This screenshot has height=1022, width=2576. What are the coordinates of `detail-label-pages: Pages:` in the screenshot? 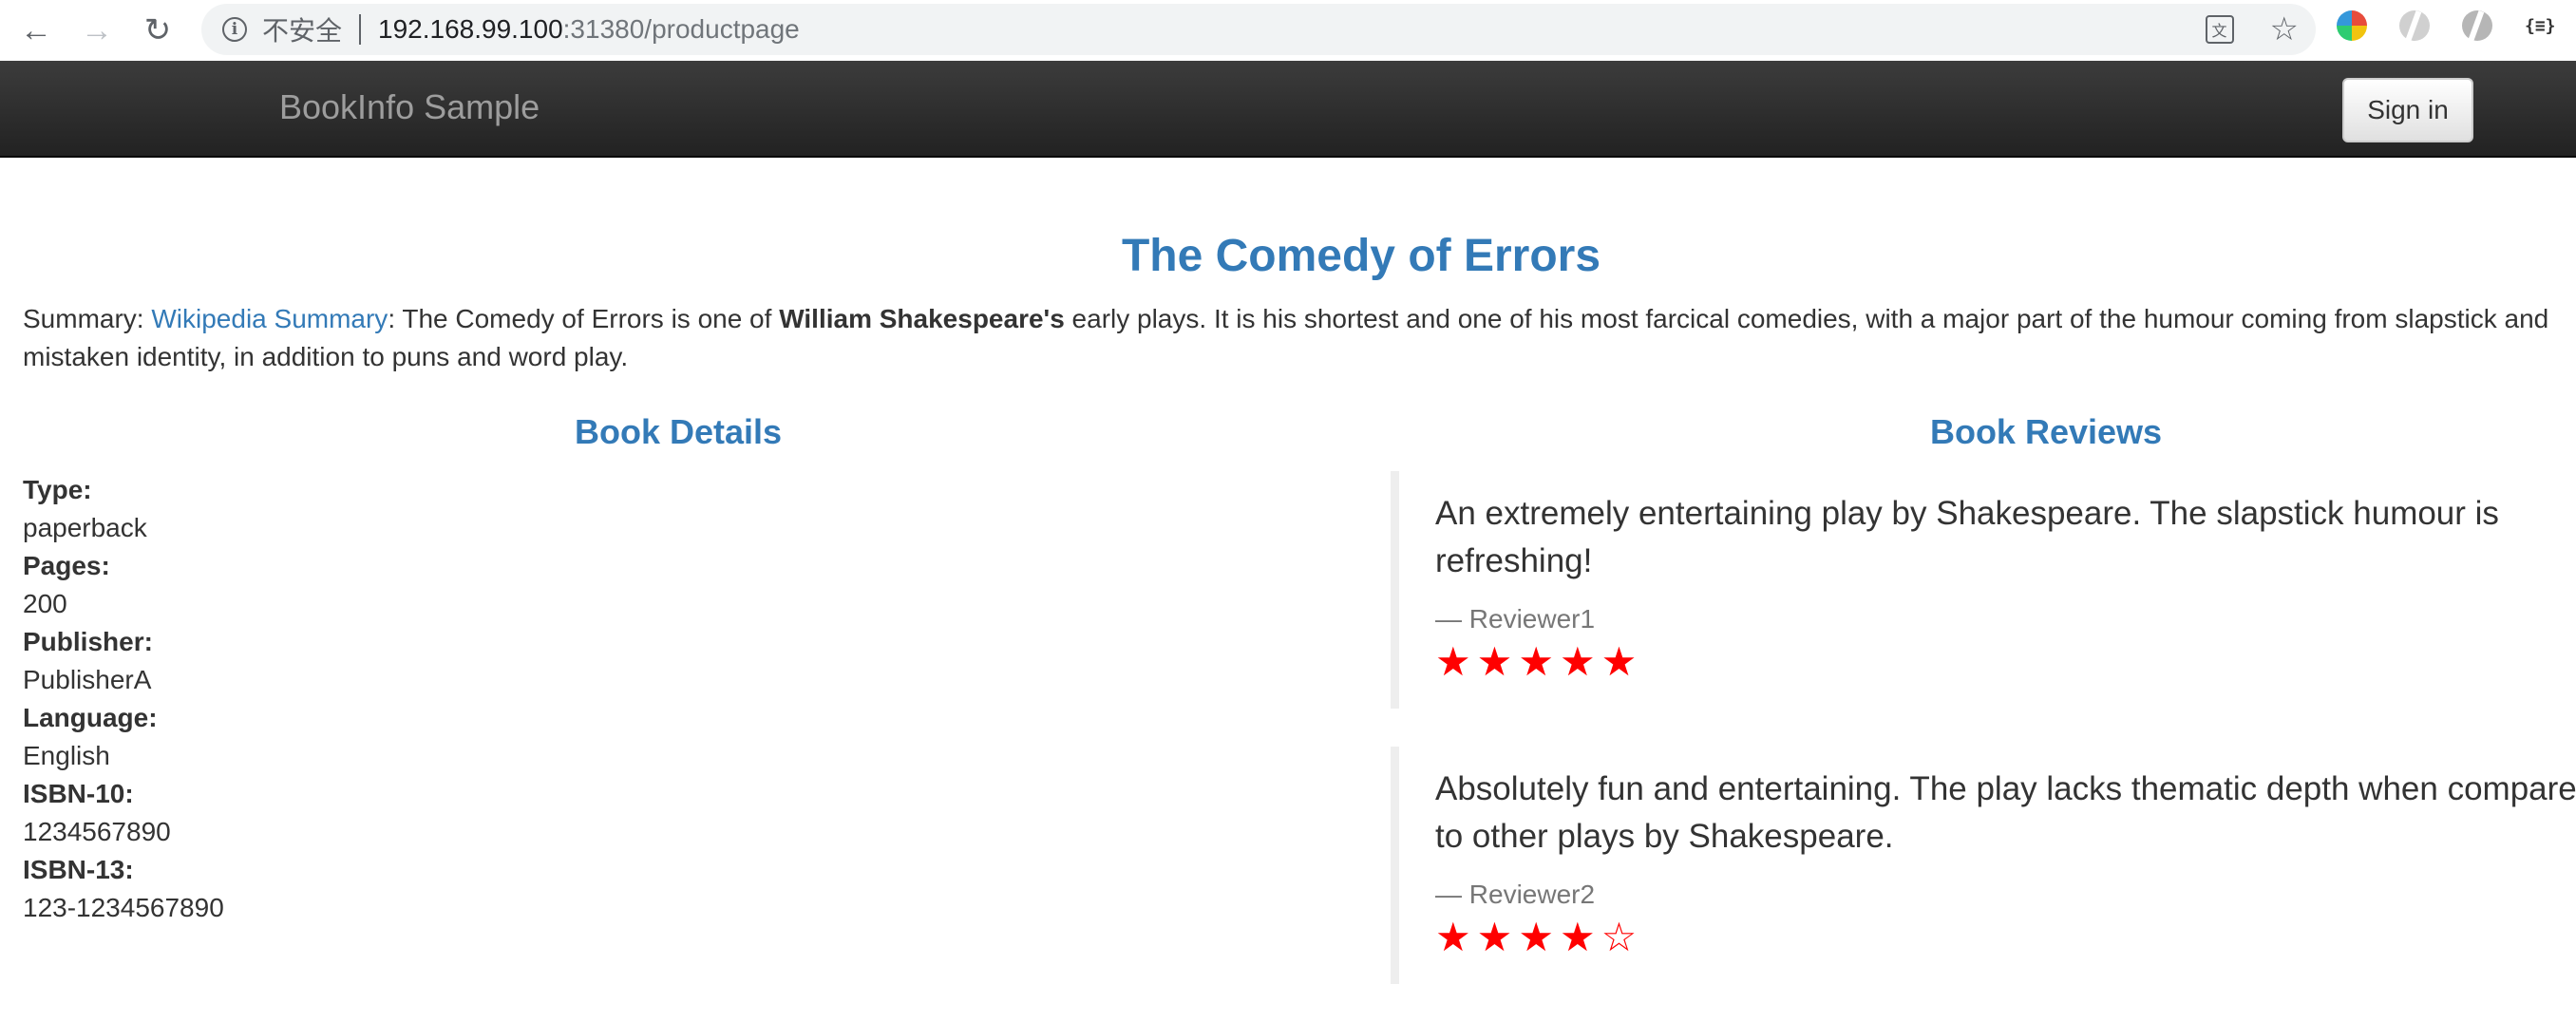 It's located at (66, 565).